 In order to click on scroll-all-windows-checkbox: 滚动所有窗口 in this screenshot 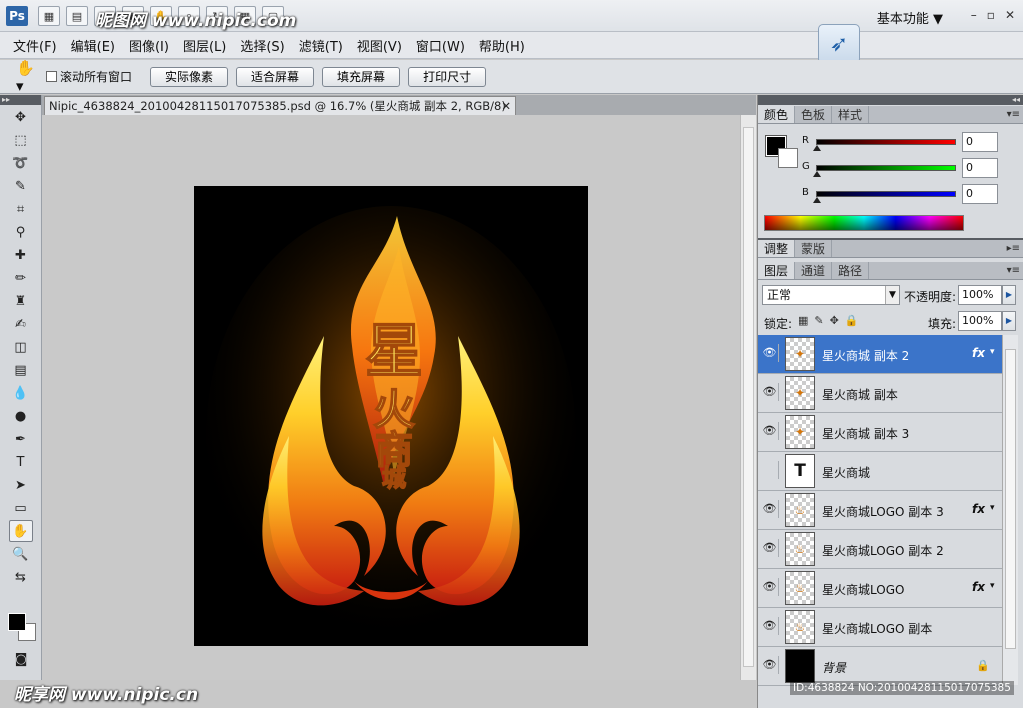, I will do `click(89, 76)`.